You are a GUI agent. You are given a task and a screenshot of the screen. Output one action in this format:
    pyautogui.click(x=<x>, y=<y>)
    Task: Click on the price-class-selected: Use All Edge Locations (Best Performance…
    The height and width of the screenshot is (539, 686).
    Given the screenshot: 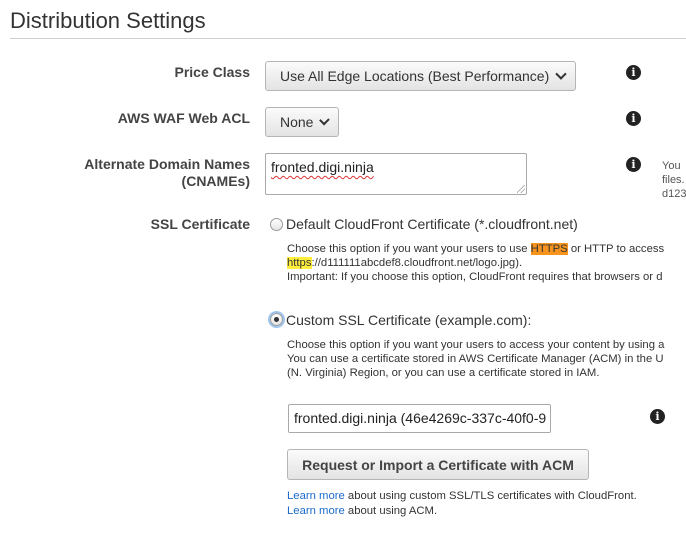 What is the action you would take?
    pyautogui.click(x=415, y=76)
    